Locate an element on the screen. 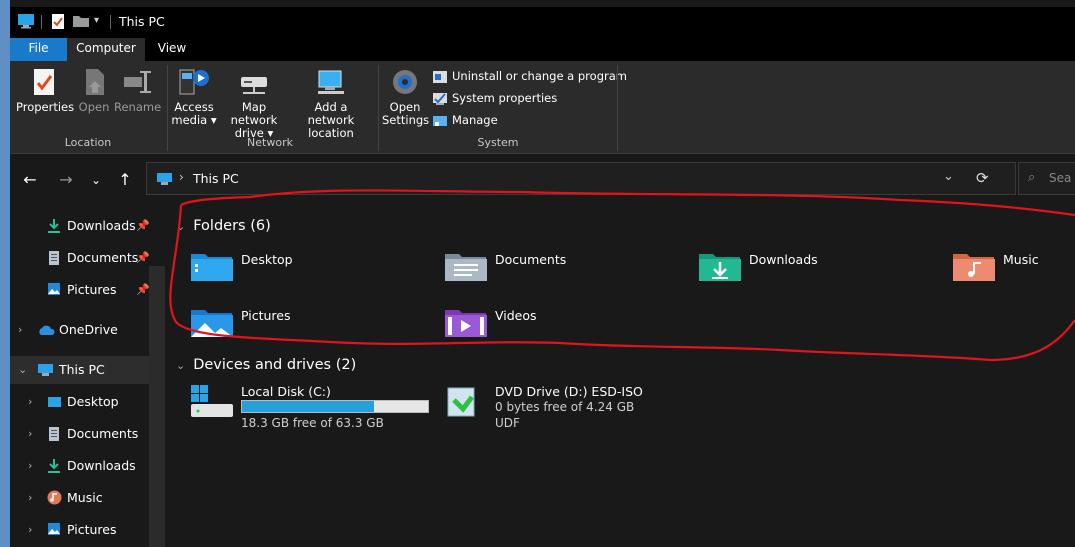  uninstall-program-button: Uninstall or change a program is located at coordinates (529, 76).